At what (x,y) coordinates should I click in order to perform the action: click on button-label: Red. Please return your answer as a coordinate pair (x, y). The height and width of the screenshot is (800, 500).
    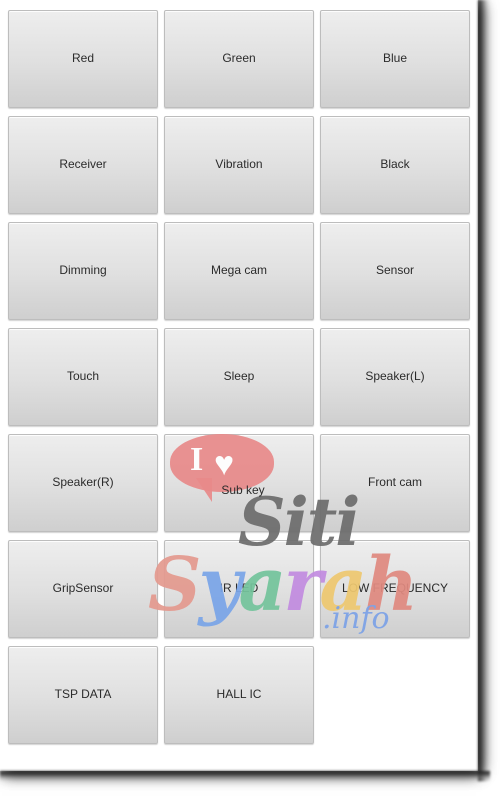
    Looking at the image, I should click on (82, 58).